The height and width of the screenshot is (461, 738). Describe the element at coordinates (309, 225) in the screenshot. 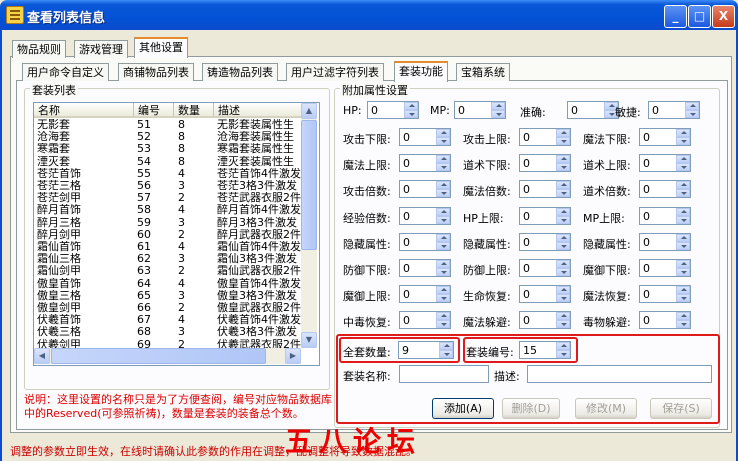

I see `list-vertical-scrollbar: ▲ ▼` at that location.